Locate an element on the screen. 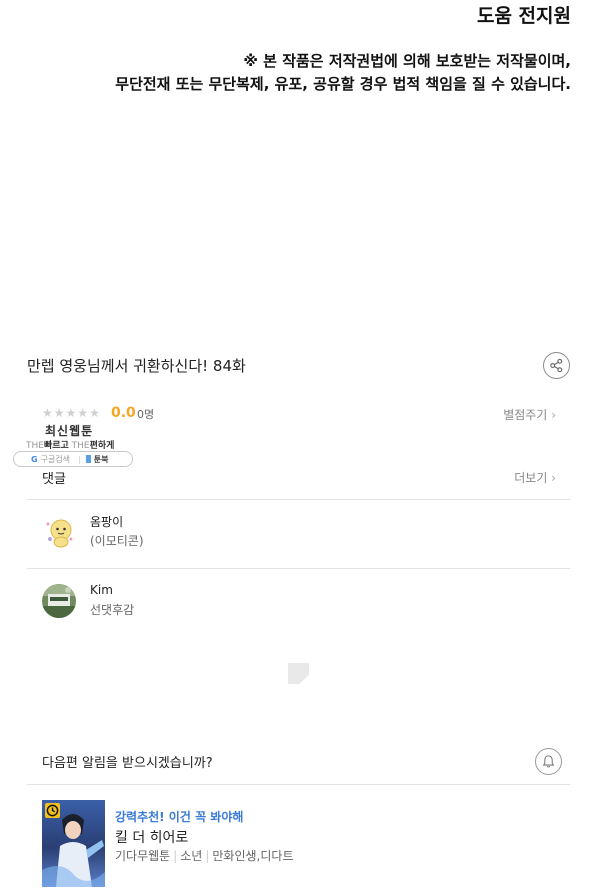  badge-easy: 편하게 is located at coordinates (102, 446).